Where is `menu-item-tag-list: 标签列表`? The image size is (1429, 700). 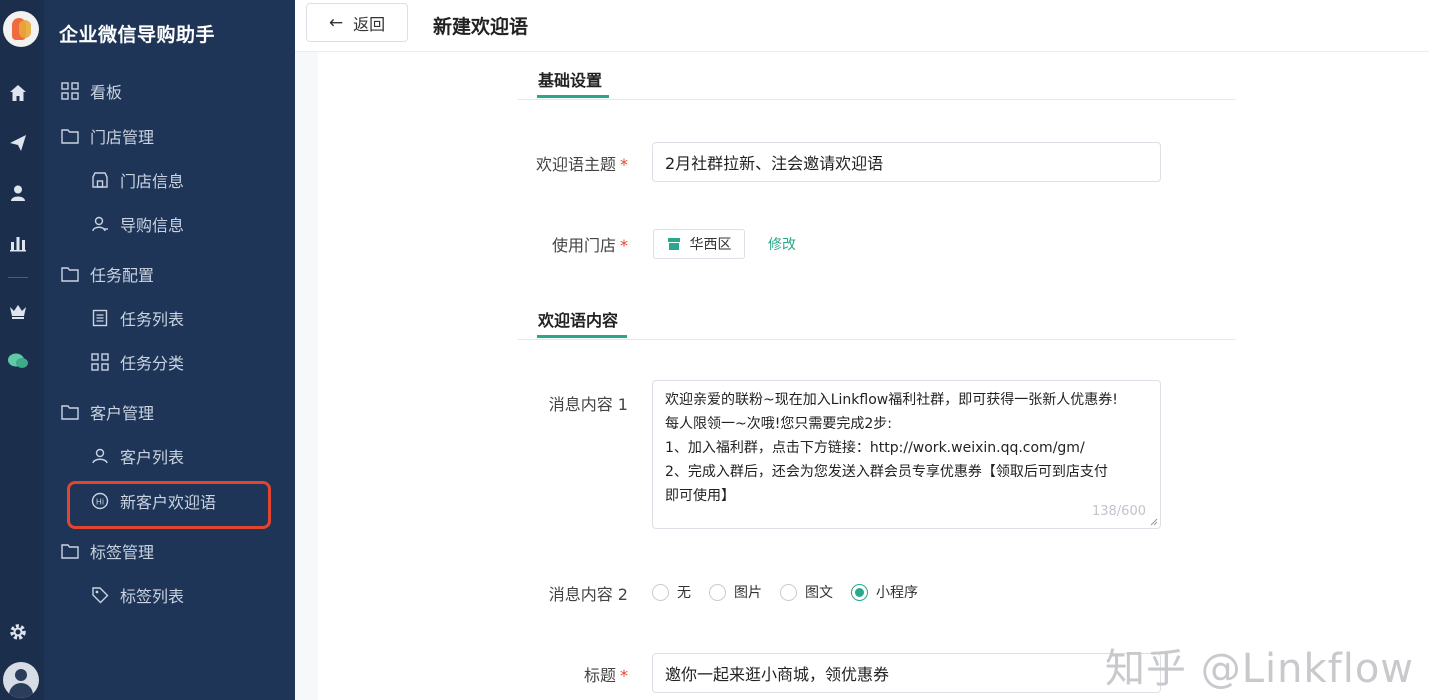
menu-item-tag-list: 标签列表 is located at coordinates (137, 595).